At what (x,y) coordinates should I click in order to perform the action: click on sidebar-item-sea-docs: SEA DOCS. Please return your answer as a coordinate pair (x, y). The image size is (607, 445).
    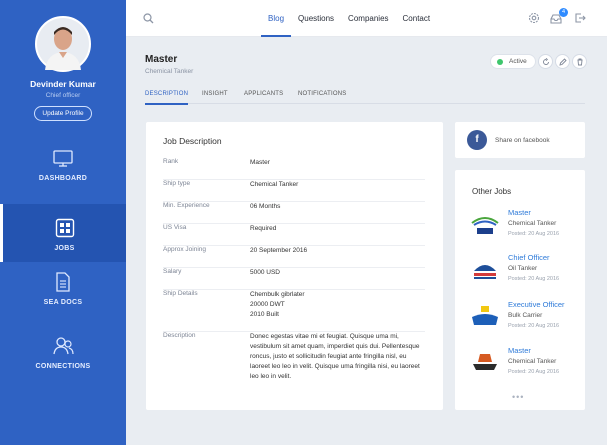
    Looking at the image, I should click on (63, 297).